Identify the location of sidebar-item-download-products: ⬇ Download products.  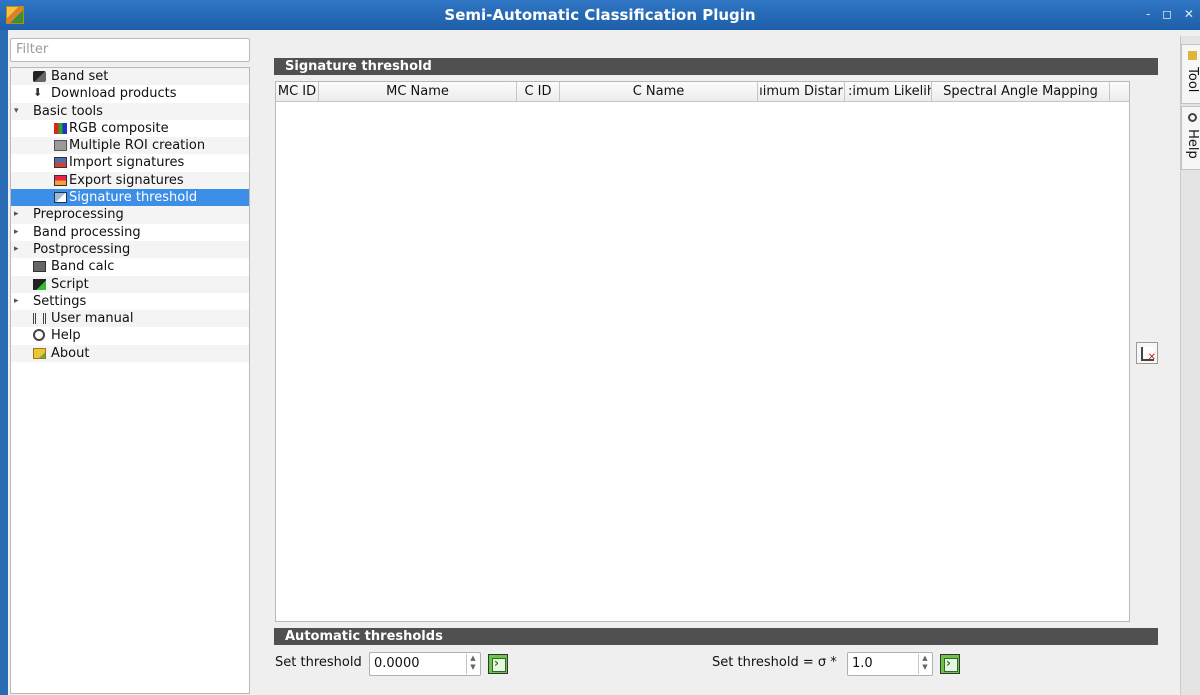
(130, 93).